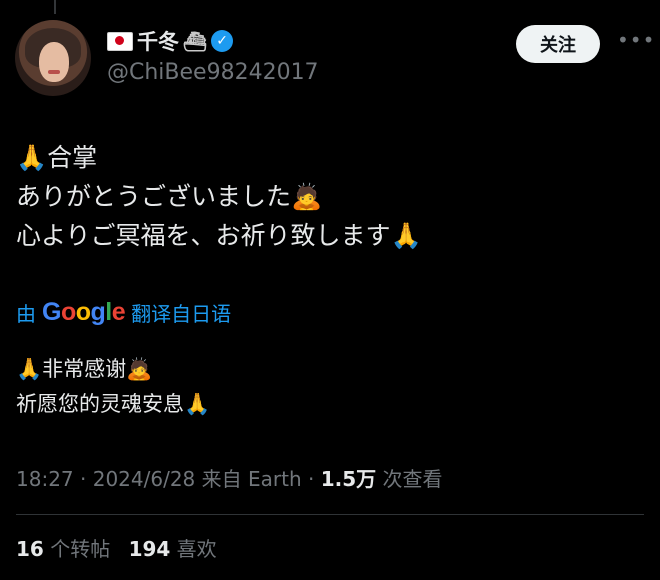 The image size is (660, 580). Describe the element at coordinates (173, 549) in the screenshot. I see `likes-stat: 194 喜欢` at that location.